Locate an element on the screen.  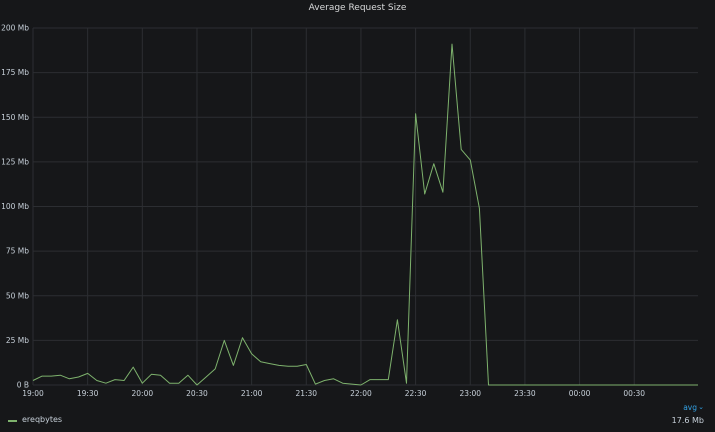
x-tick-label: 21:00 is located at coordinates (252, 393).